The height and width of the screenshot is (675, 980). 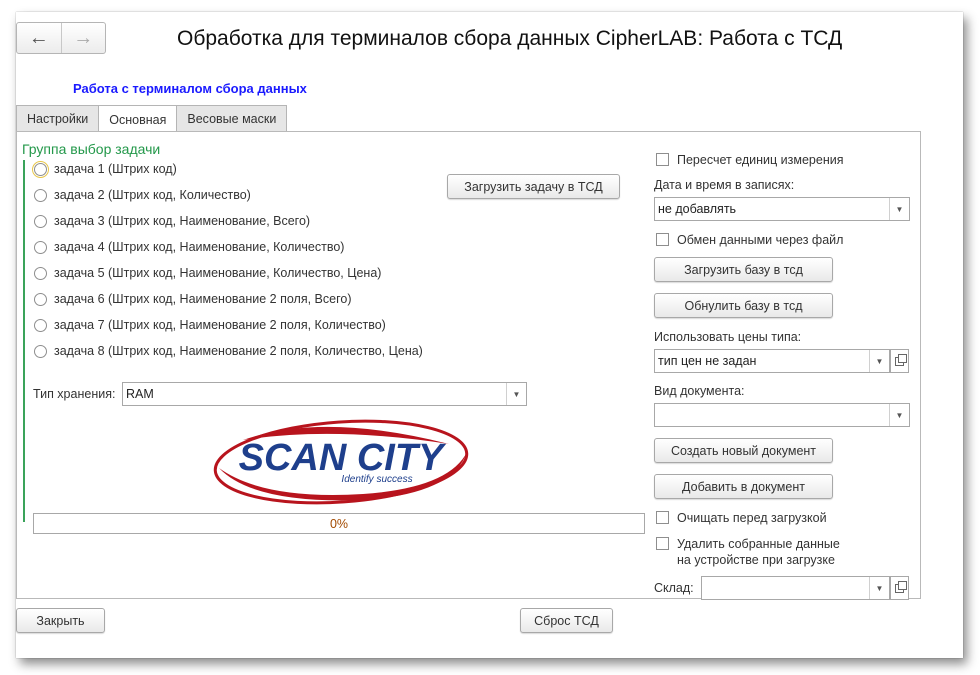 What do you see at coordinates (699, 391) in the screenshot?
I see `doc-type-label: Вид документа:` at bounding box center [699, 391].